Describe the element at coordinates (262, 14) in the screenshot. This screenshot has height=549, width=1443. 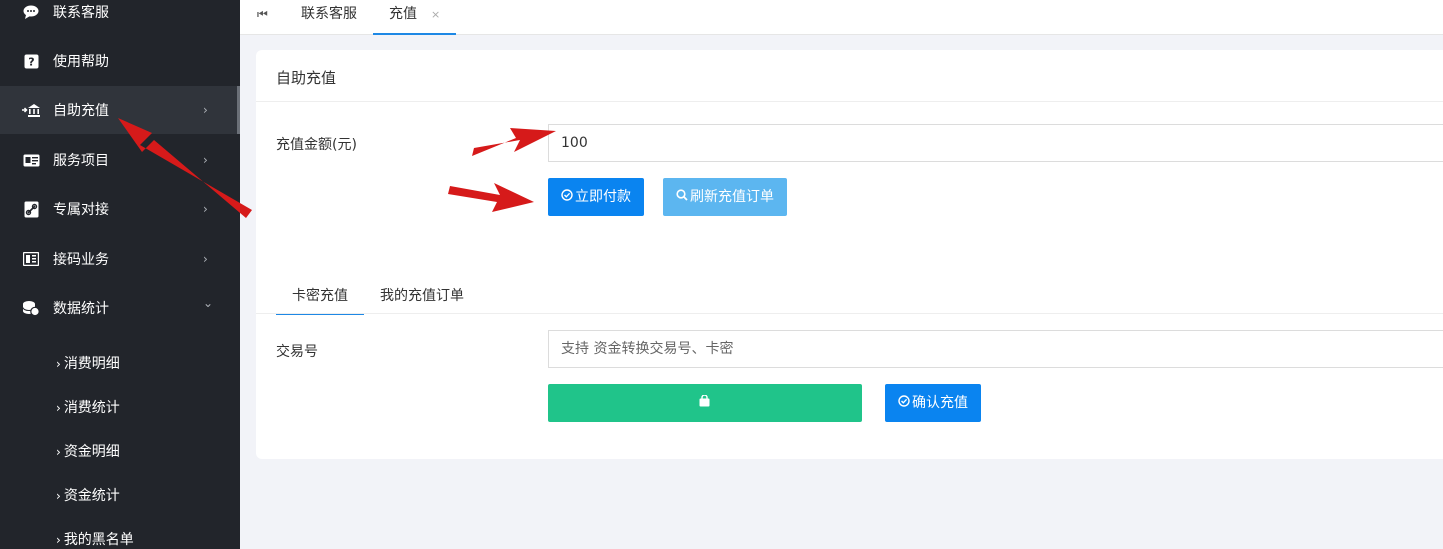
I see `first-page-icon: ⏮` at that location.